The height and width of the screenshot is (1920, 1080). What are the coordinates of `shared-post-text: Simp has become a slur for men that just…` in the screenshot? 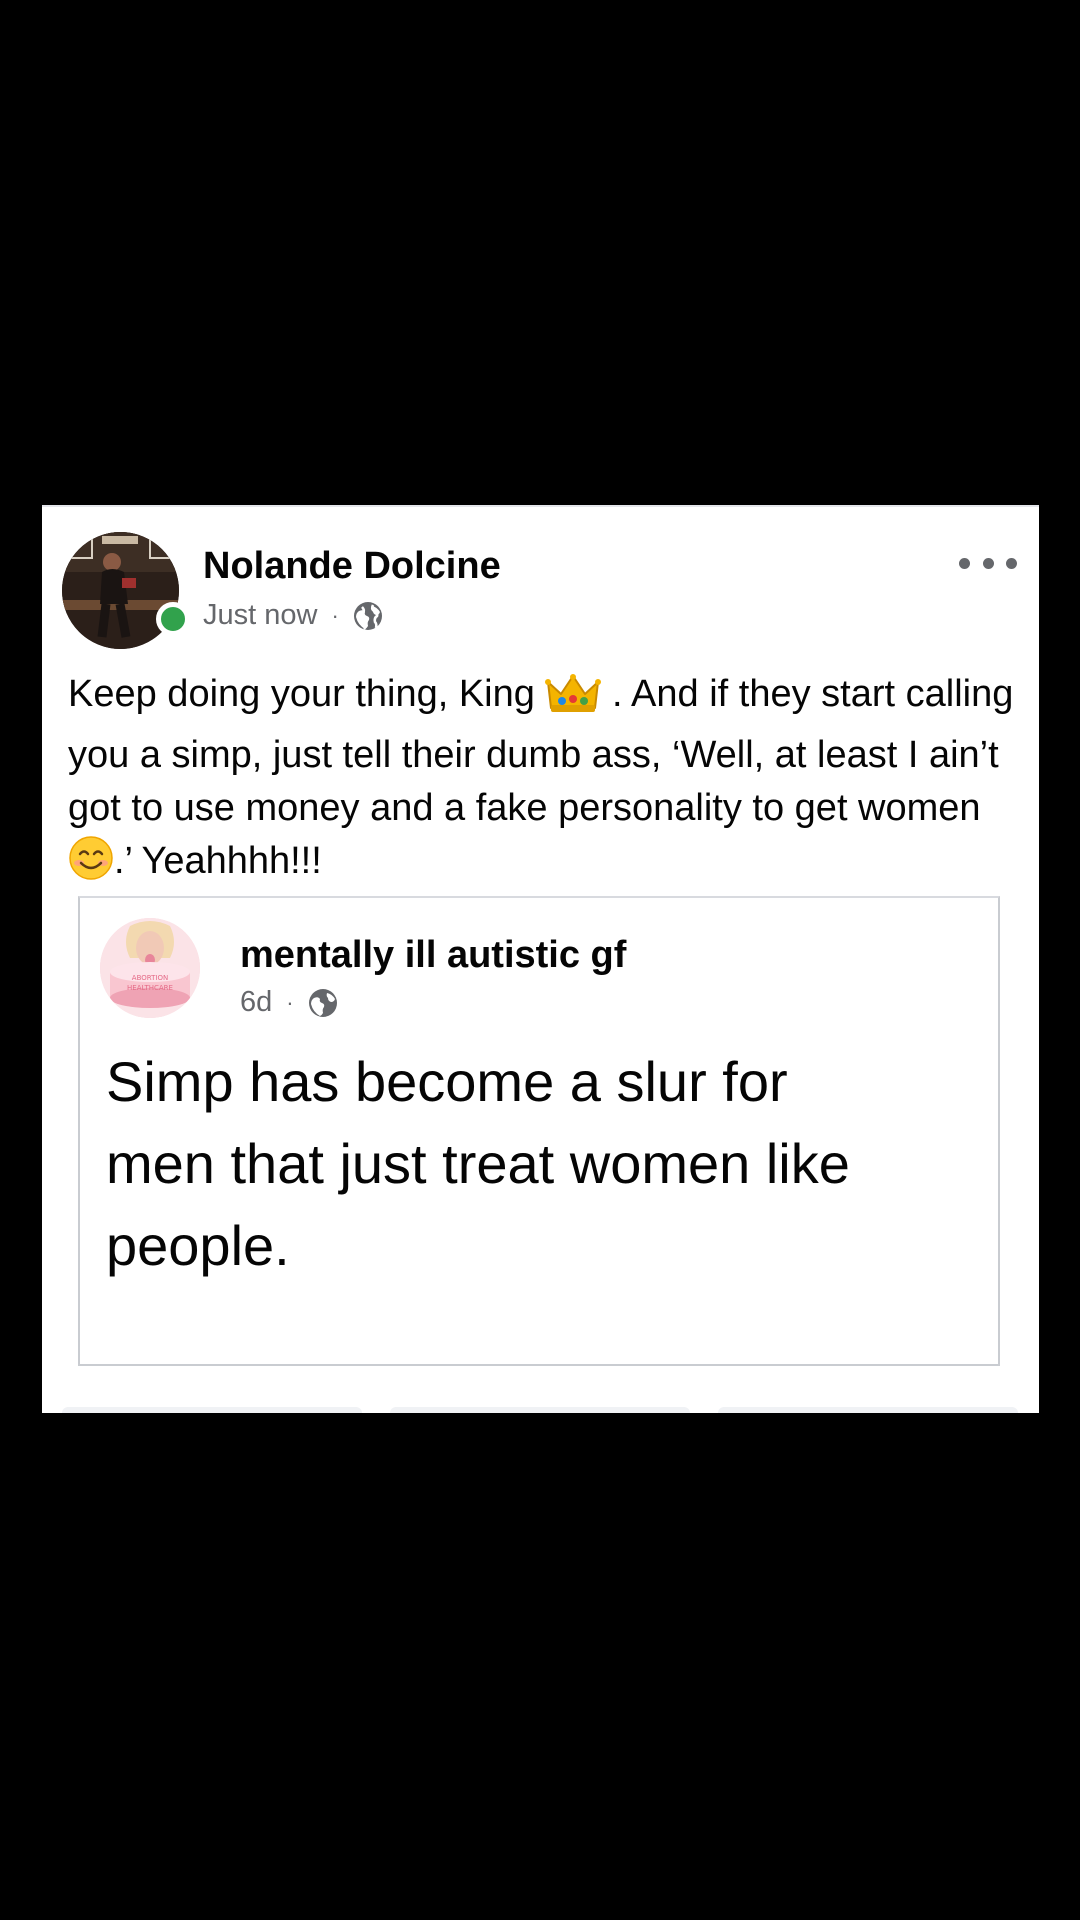 It's located at (478, 1163).